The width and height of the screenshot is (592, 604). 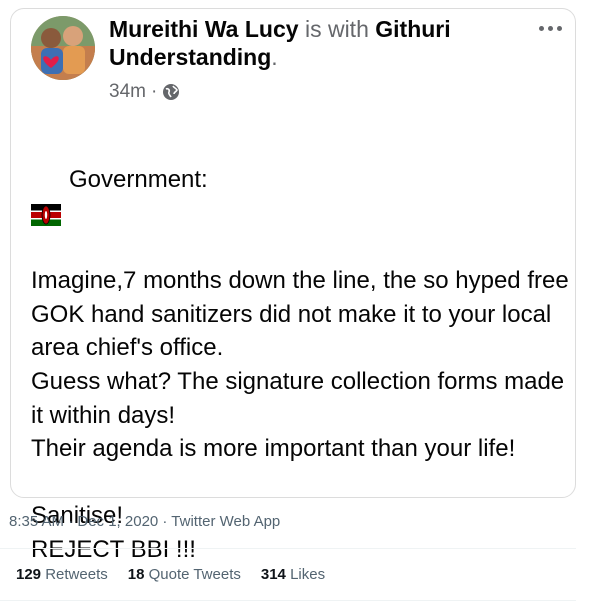 What do you see at coordinates (138, 179) in the screenshot?
I see `post-heading: Government:` at bounding box center [138, 179].